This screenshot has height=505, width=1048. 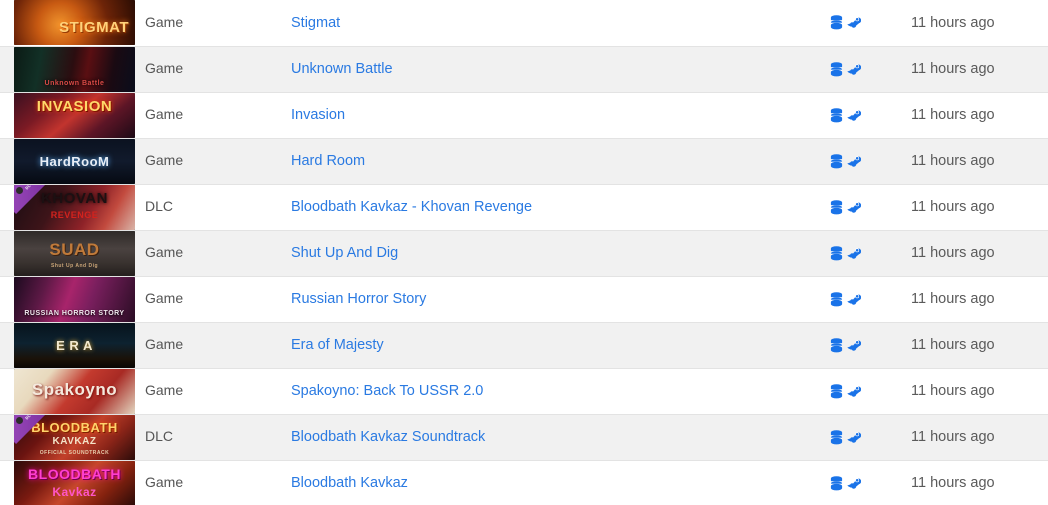 What do you see at coordinates (74, 253) in the screenshot?
I see `app-thumbnail: SUAD Shut Up And Dig` at bounding box center [74, 253].